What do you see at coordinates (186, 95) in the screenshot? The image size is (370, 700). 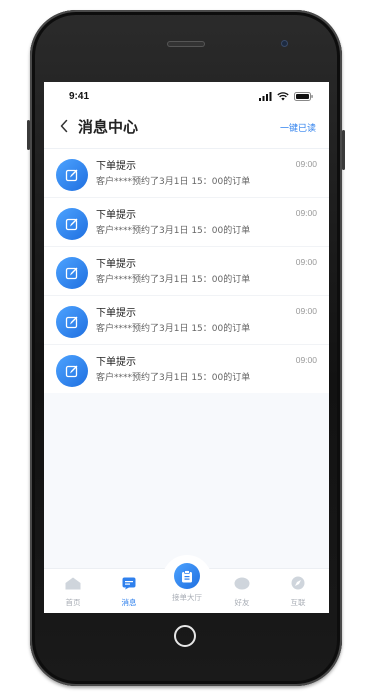 I see `status-bar: 9:41` at bounding box center [186, 95].